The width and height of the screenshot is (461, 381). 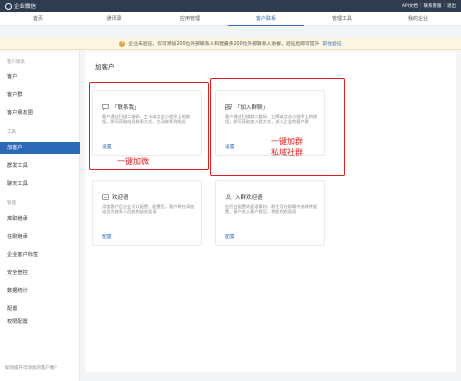 I want to click on annotation-label-add-wechat: 一键加微, so click(x=133, y=161).